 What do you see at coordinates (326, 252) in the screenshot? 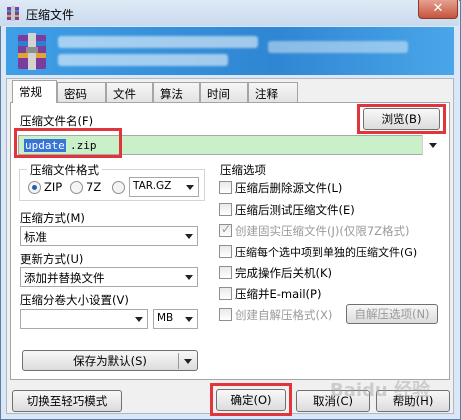
I see `option-separate-archives-label: 压缩每个选中项到单独的压缩文件(G)` at bounding box center [326, 252].